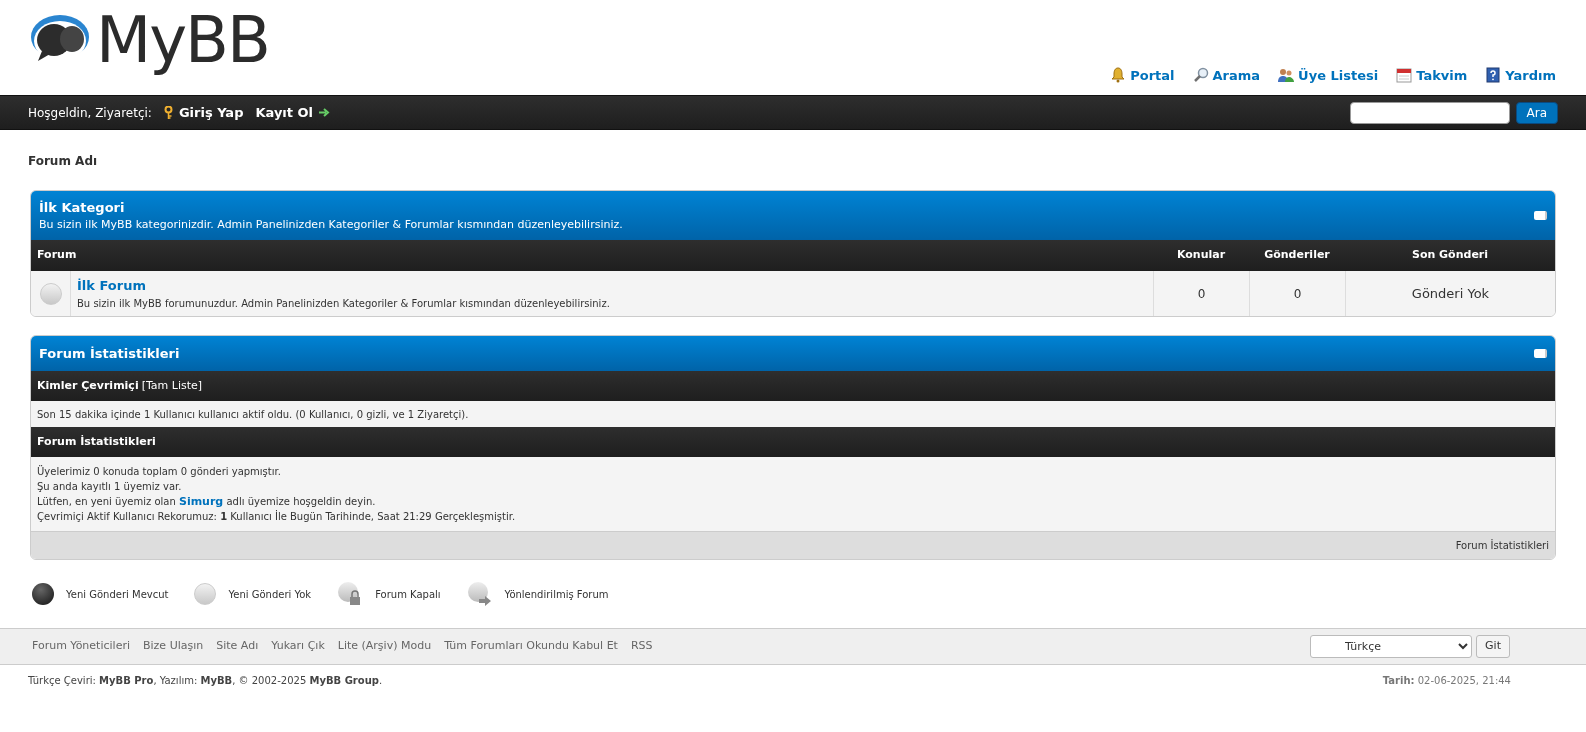 The height and width of the screenshot is (732, 1586). I want to click on register-link: Kayıt Ol, so click(293, 112).